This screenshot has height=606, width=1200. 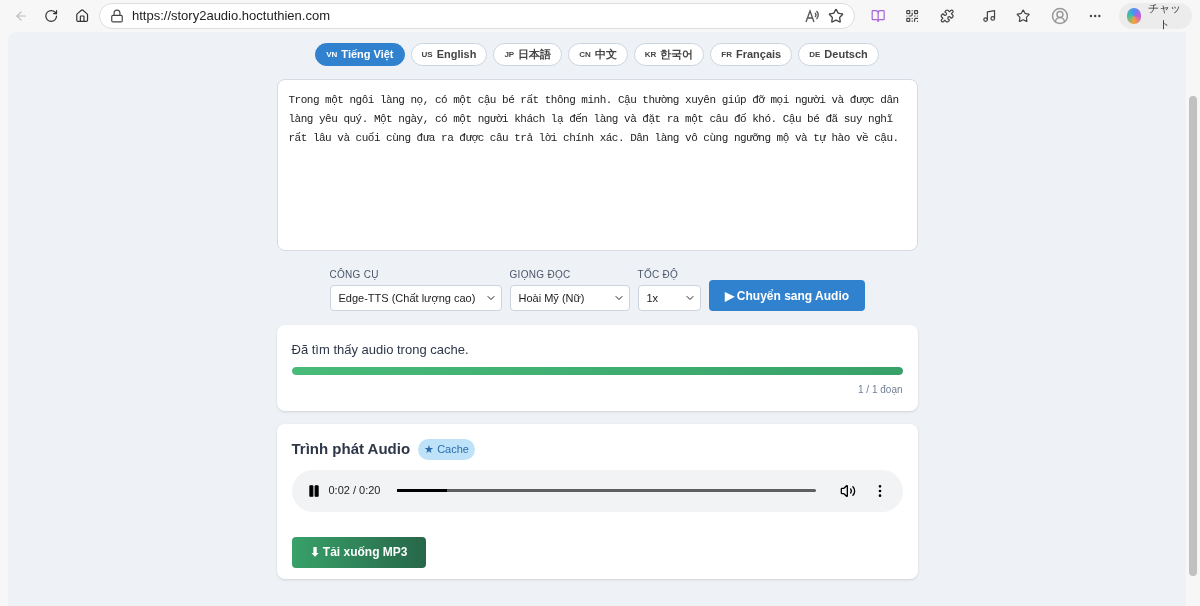 What do you see at coordinates (351, 449) in the screenshot?
I see `player-title: Trình phát Audio` at bounding box center [351, 449].